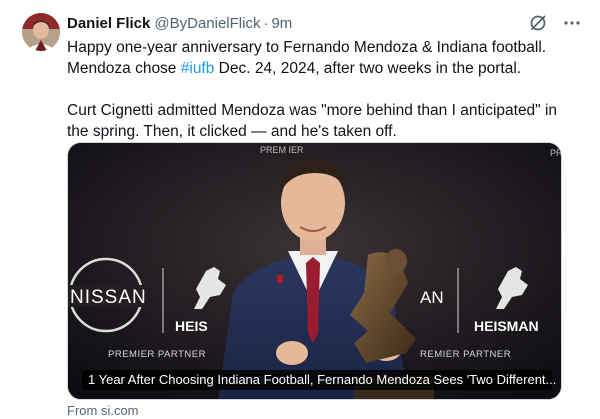 The width and height of the screenshot is (600, 419). Describe the element at coordinates (198, 68) in the screenshot. I see `hashtag-link: #iufb` at that location.